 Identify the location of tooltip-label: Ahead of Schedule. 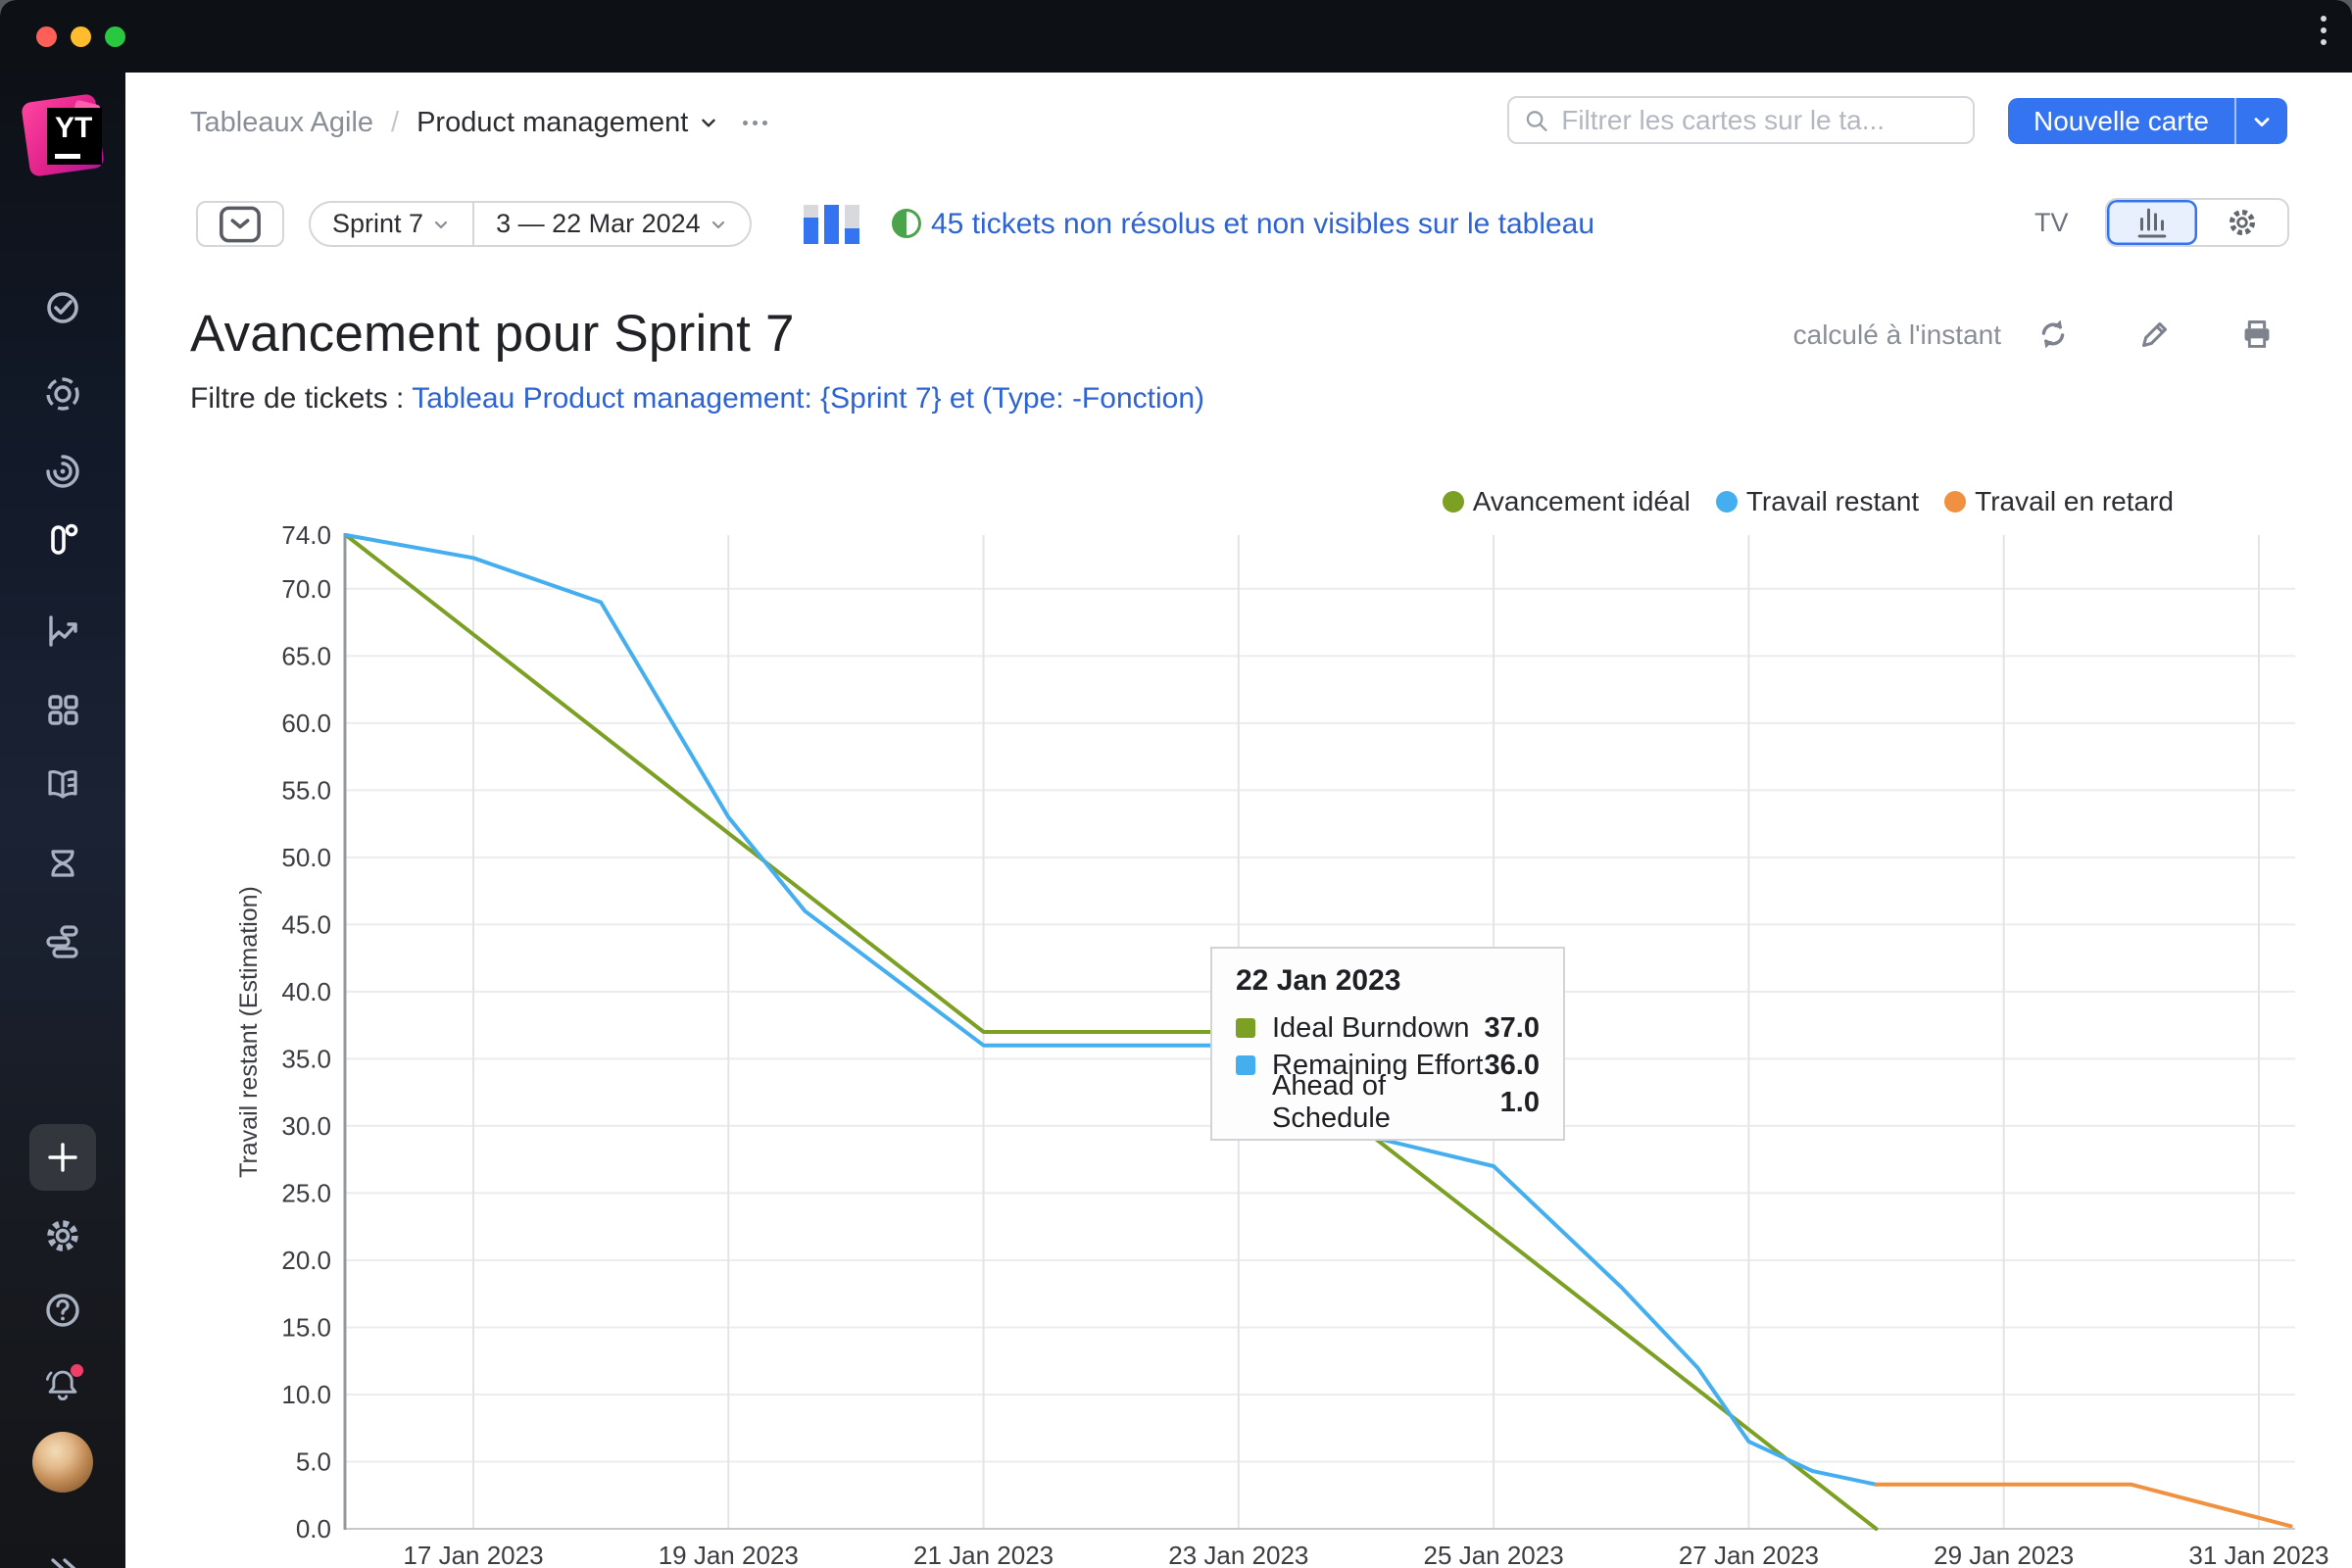
(1331, 1102).